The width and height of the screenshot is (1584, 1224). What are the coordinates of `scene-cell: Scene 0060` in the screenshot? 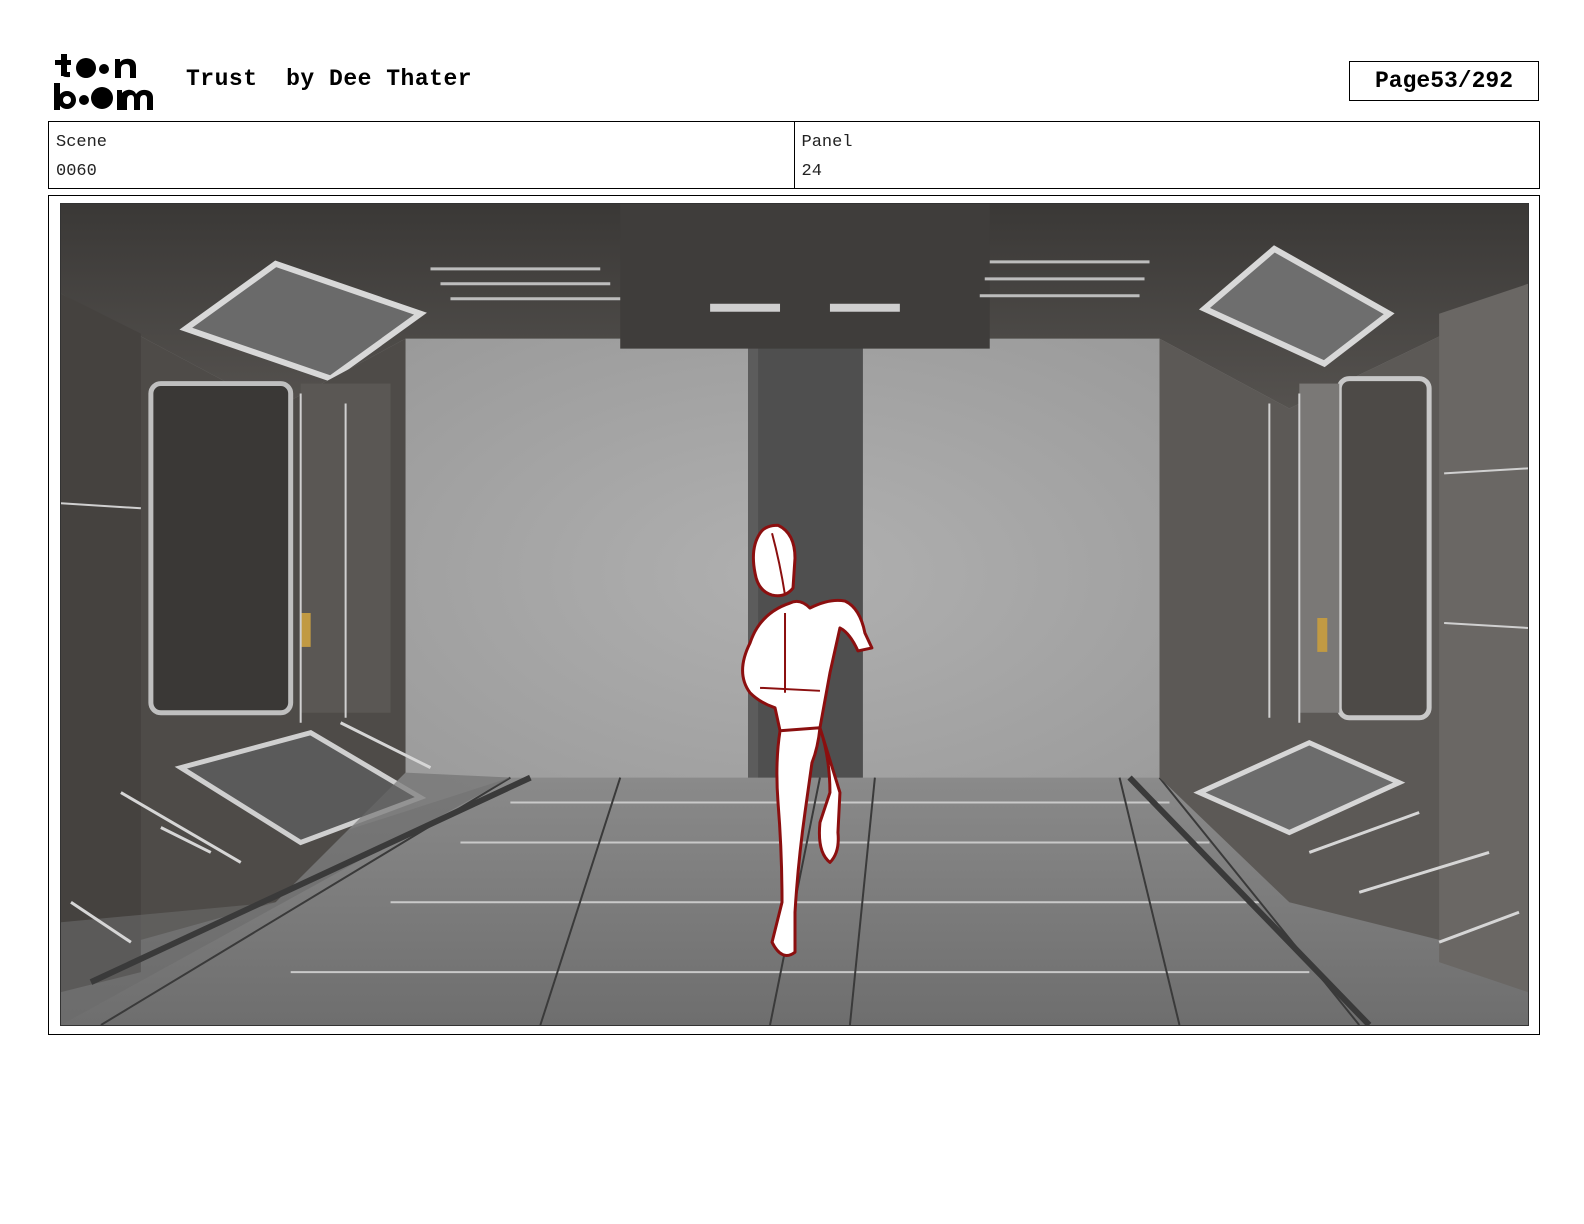 It's located at (421, 155).